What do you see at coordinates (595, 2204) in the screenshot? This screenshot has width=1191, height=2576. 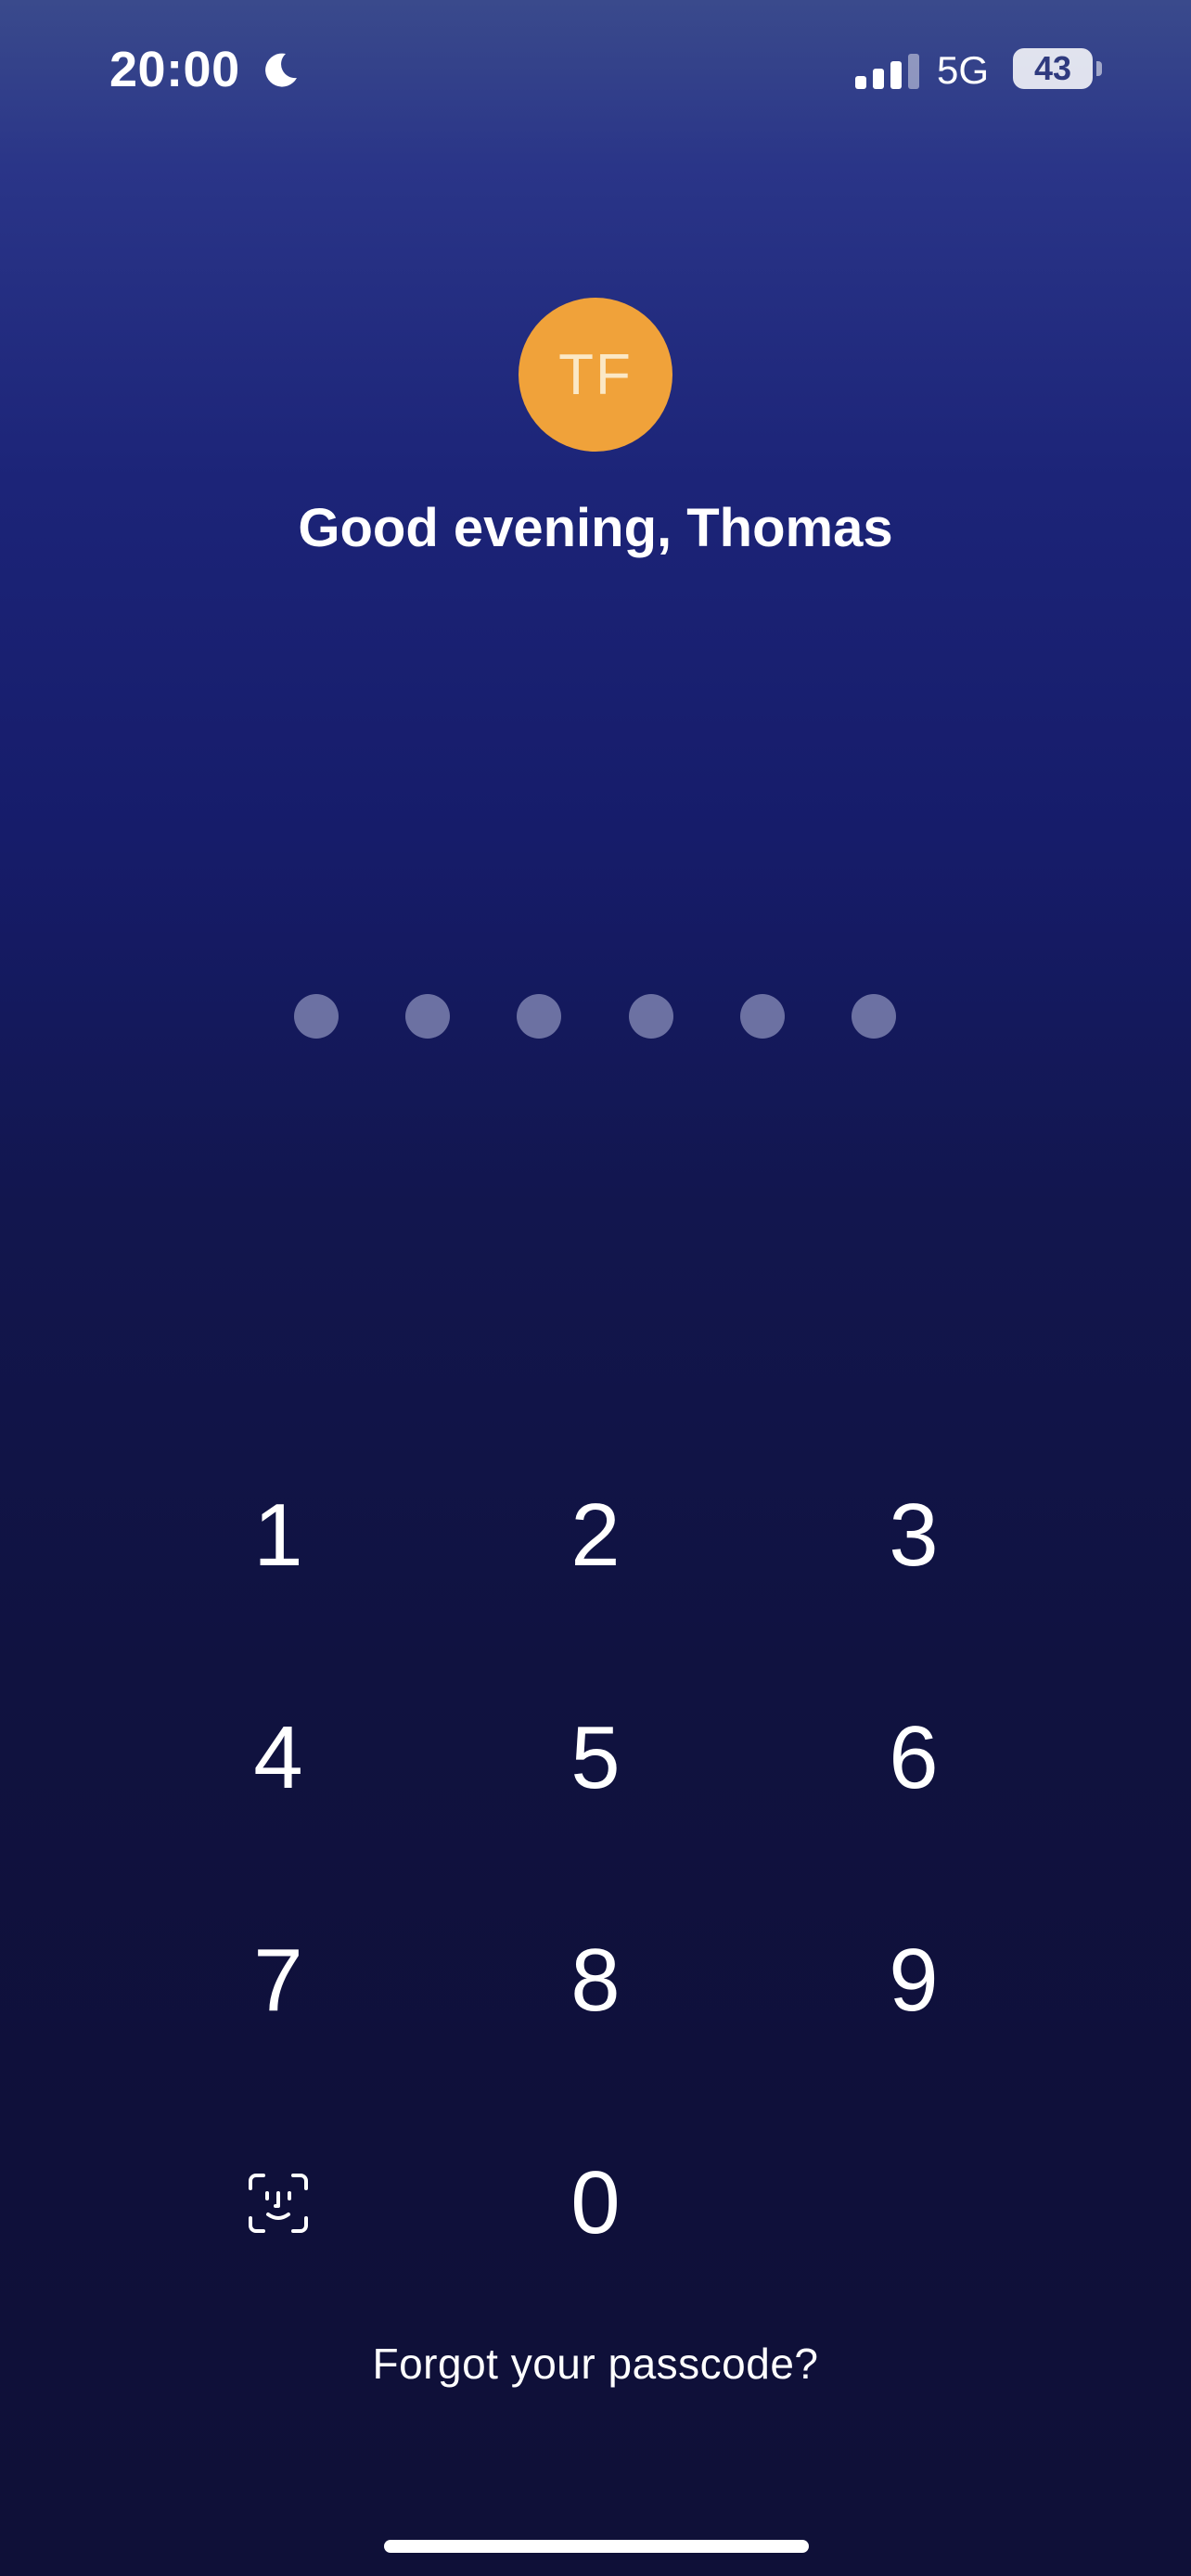 I see `key-0: 0` at bounding box center [595, 2204].